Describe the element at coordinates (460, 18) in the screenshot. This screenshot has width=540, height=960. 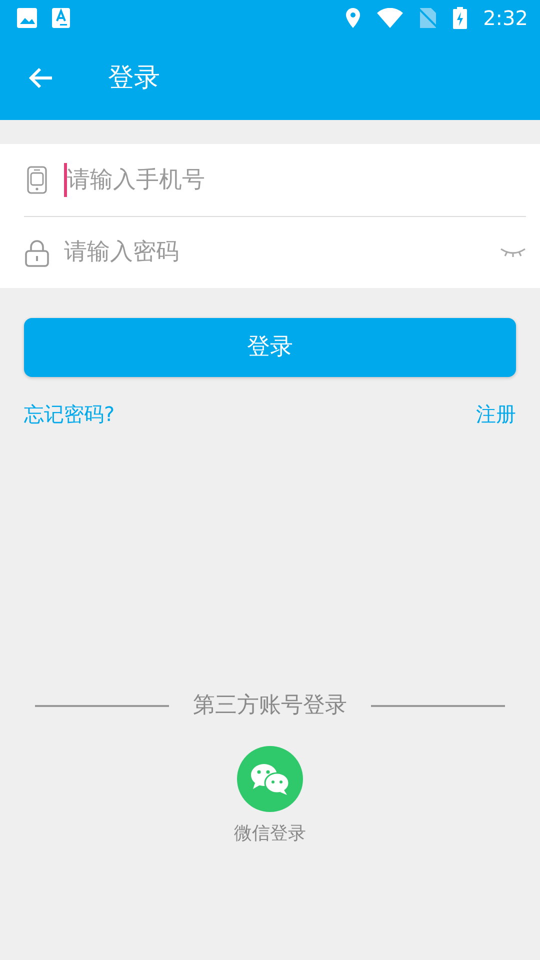
I see `battery-charging-icon` at that location.